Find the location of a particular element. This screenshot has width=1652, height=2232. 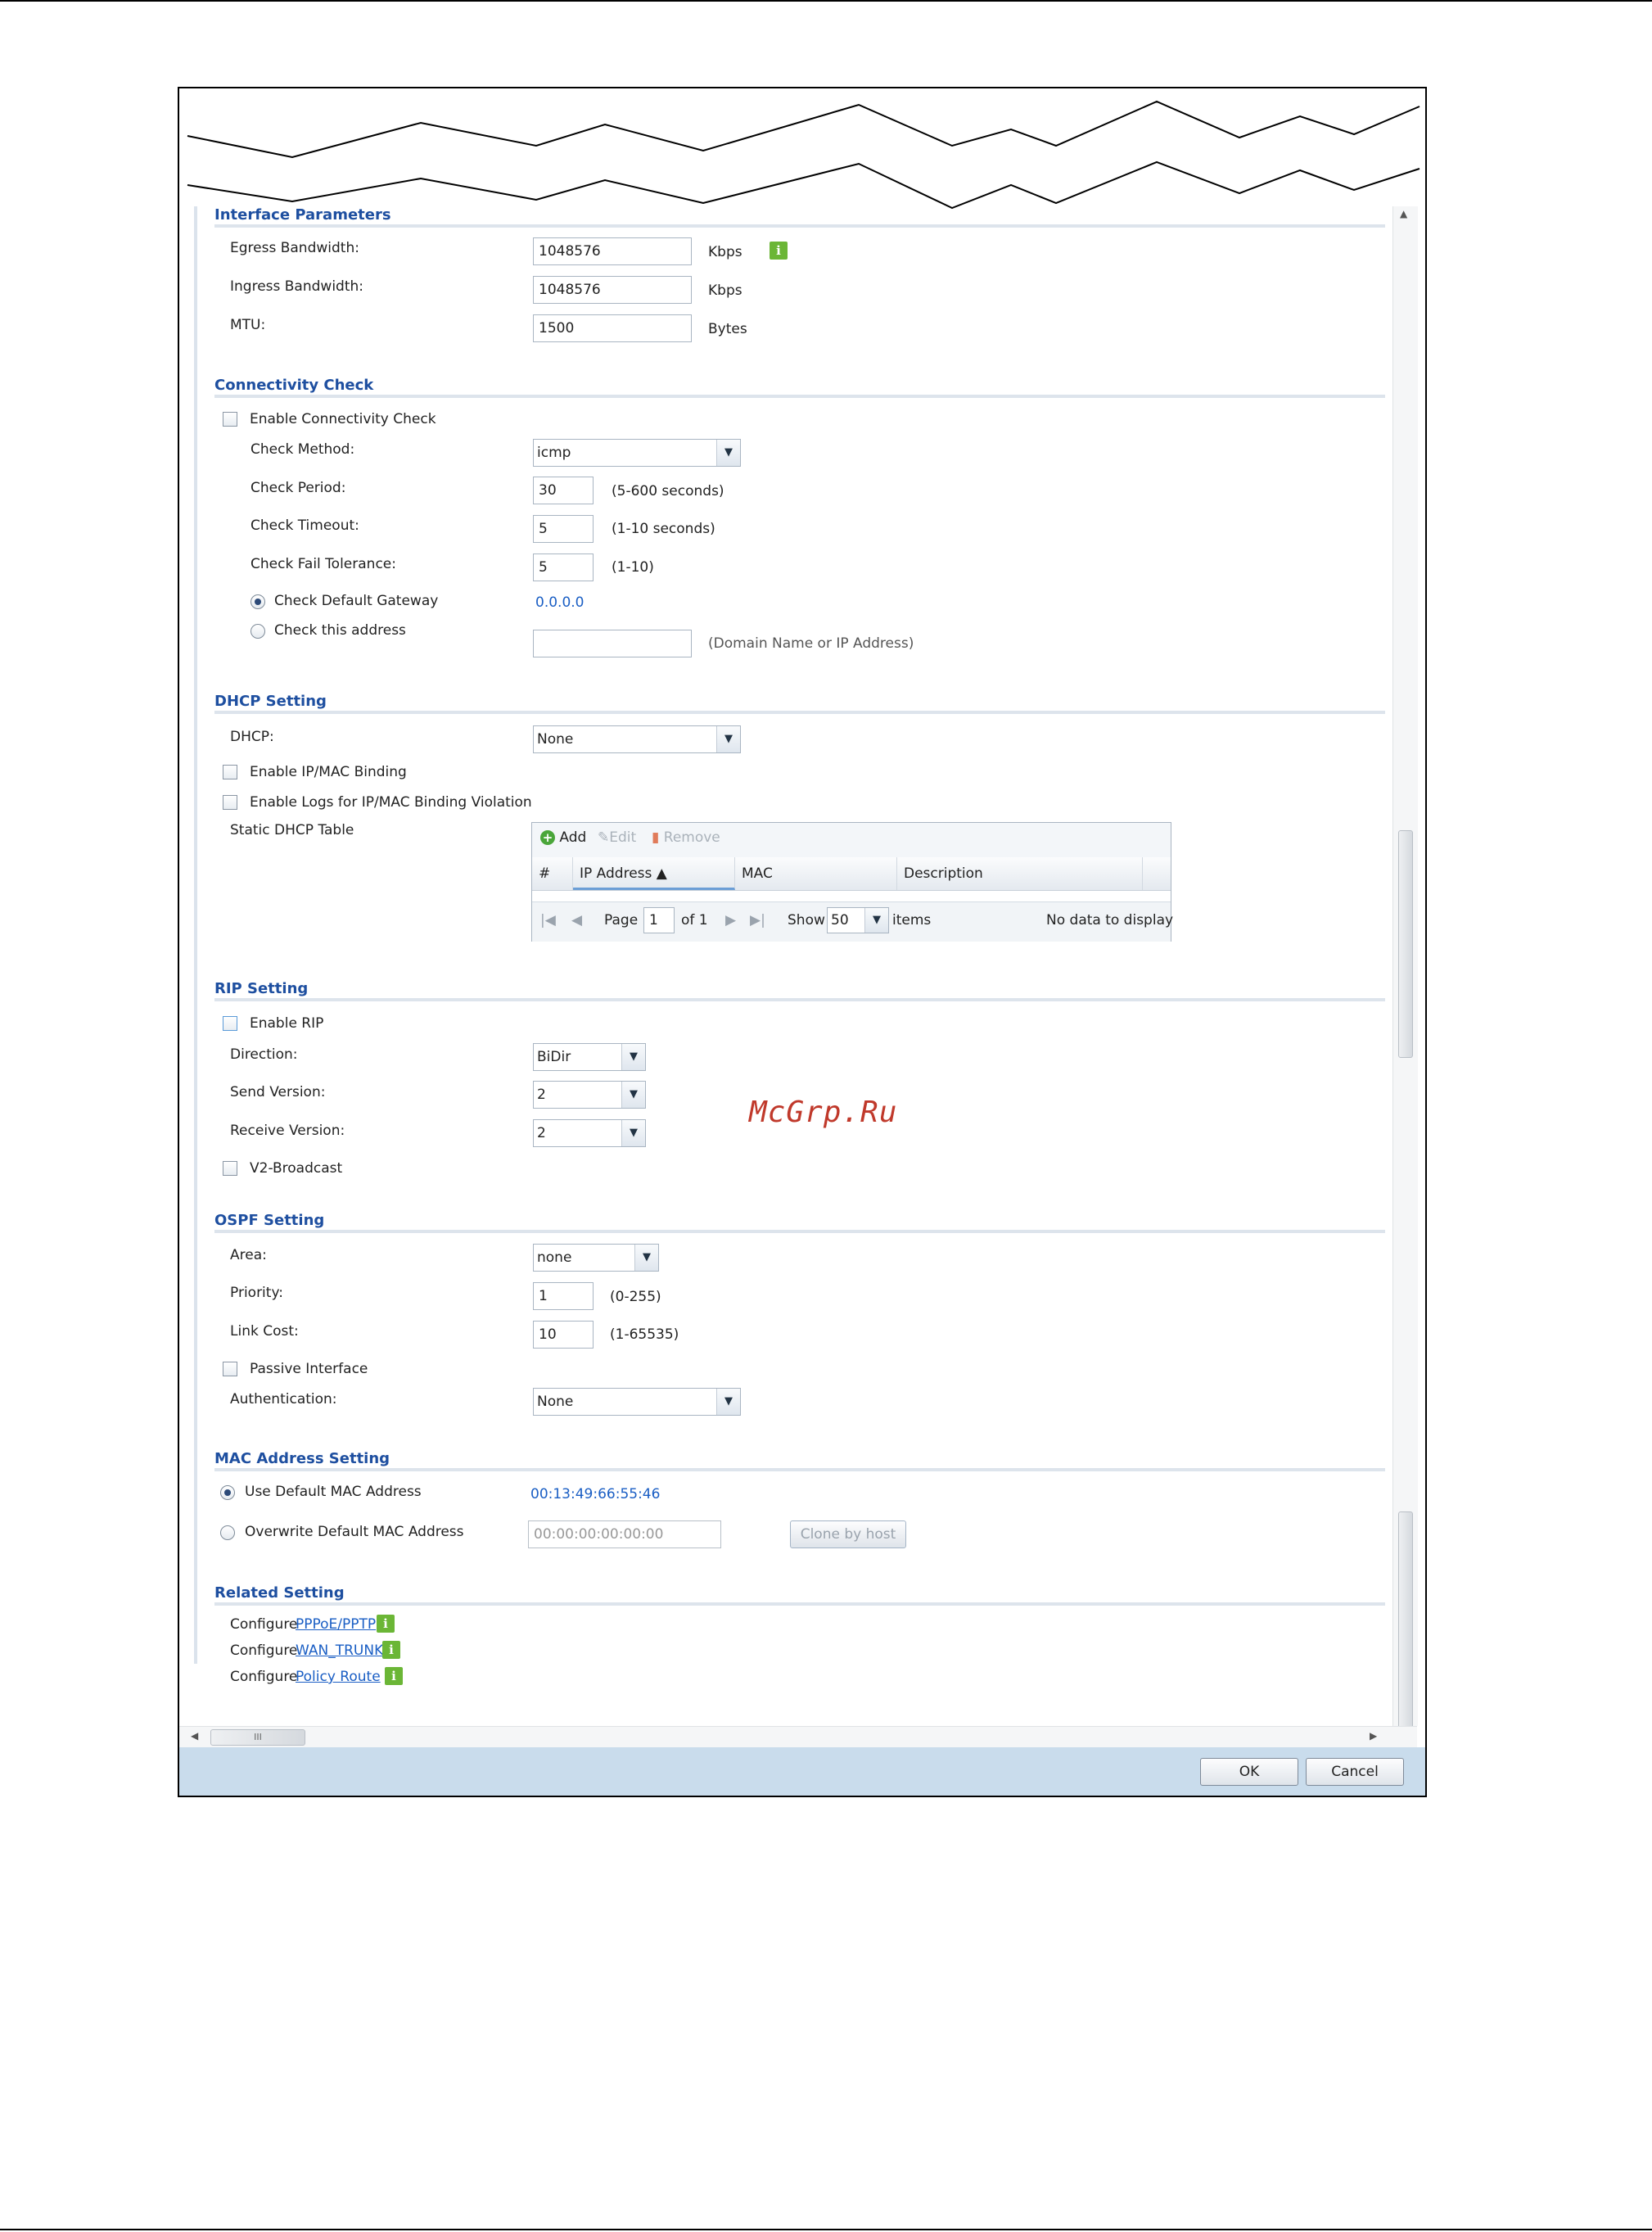

ingress-bandwidth-input: 1048576 is located at coordinates (612, 290).